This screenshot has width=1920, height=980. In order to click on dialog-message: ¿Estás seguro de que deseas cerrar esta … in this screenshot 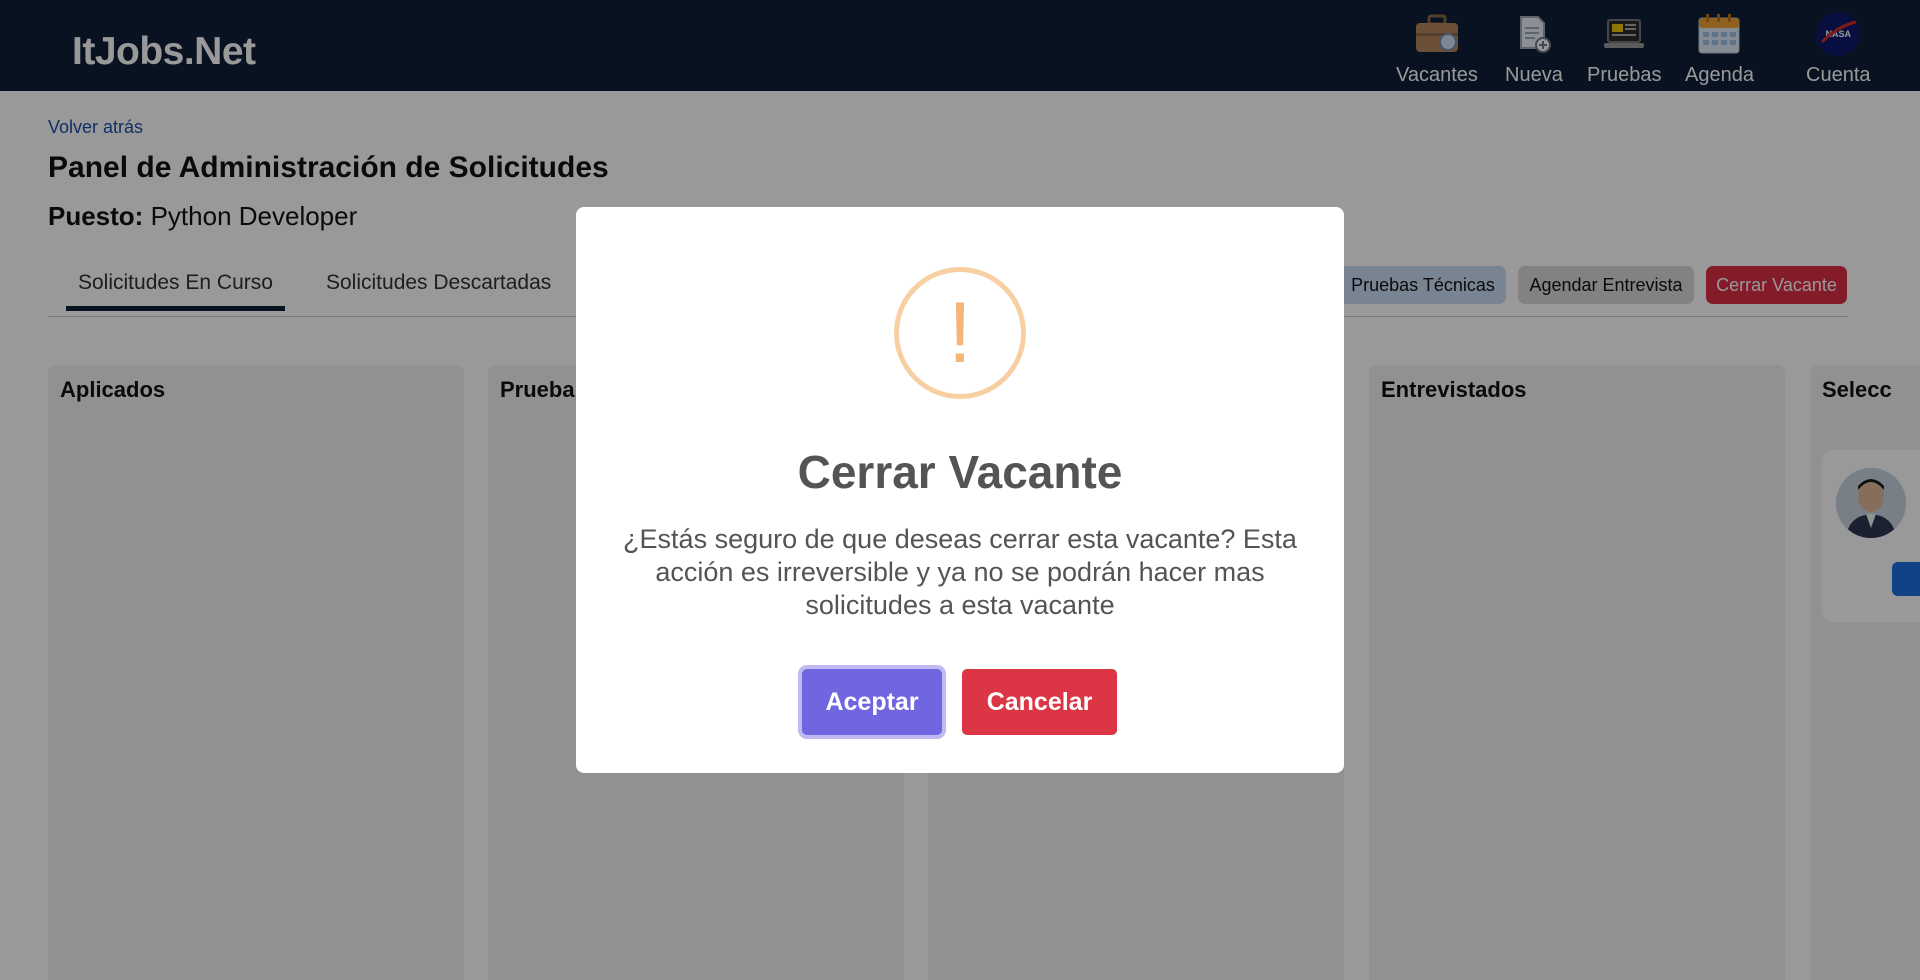, I will do `click(960, 572)`.